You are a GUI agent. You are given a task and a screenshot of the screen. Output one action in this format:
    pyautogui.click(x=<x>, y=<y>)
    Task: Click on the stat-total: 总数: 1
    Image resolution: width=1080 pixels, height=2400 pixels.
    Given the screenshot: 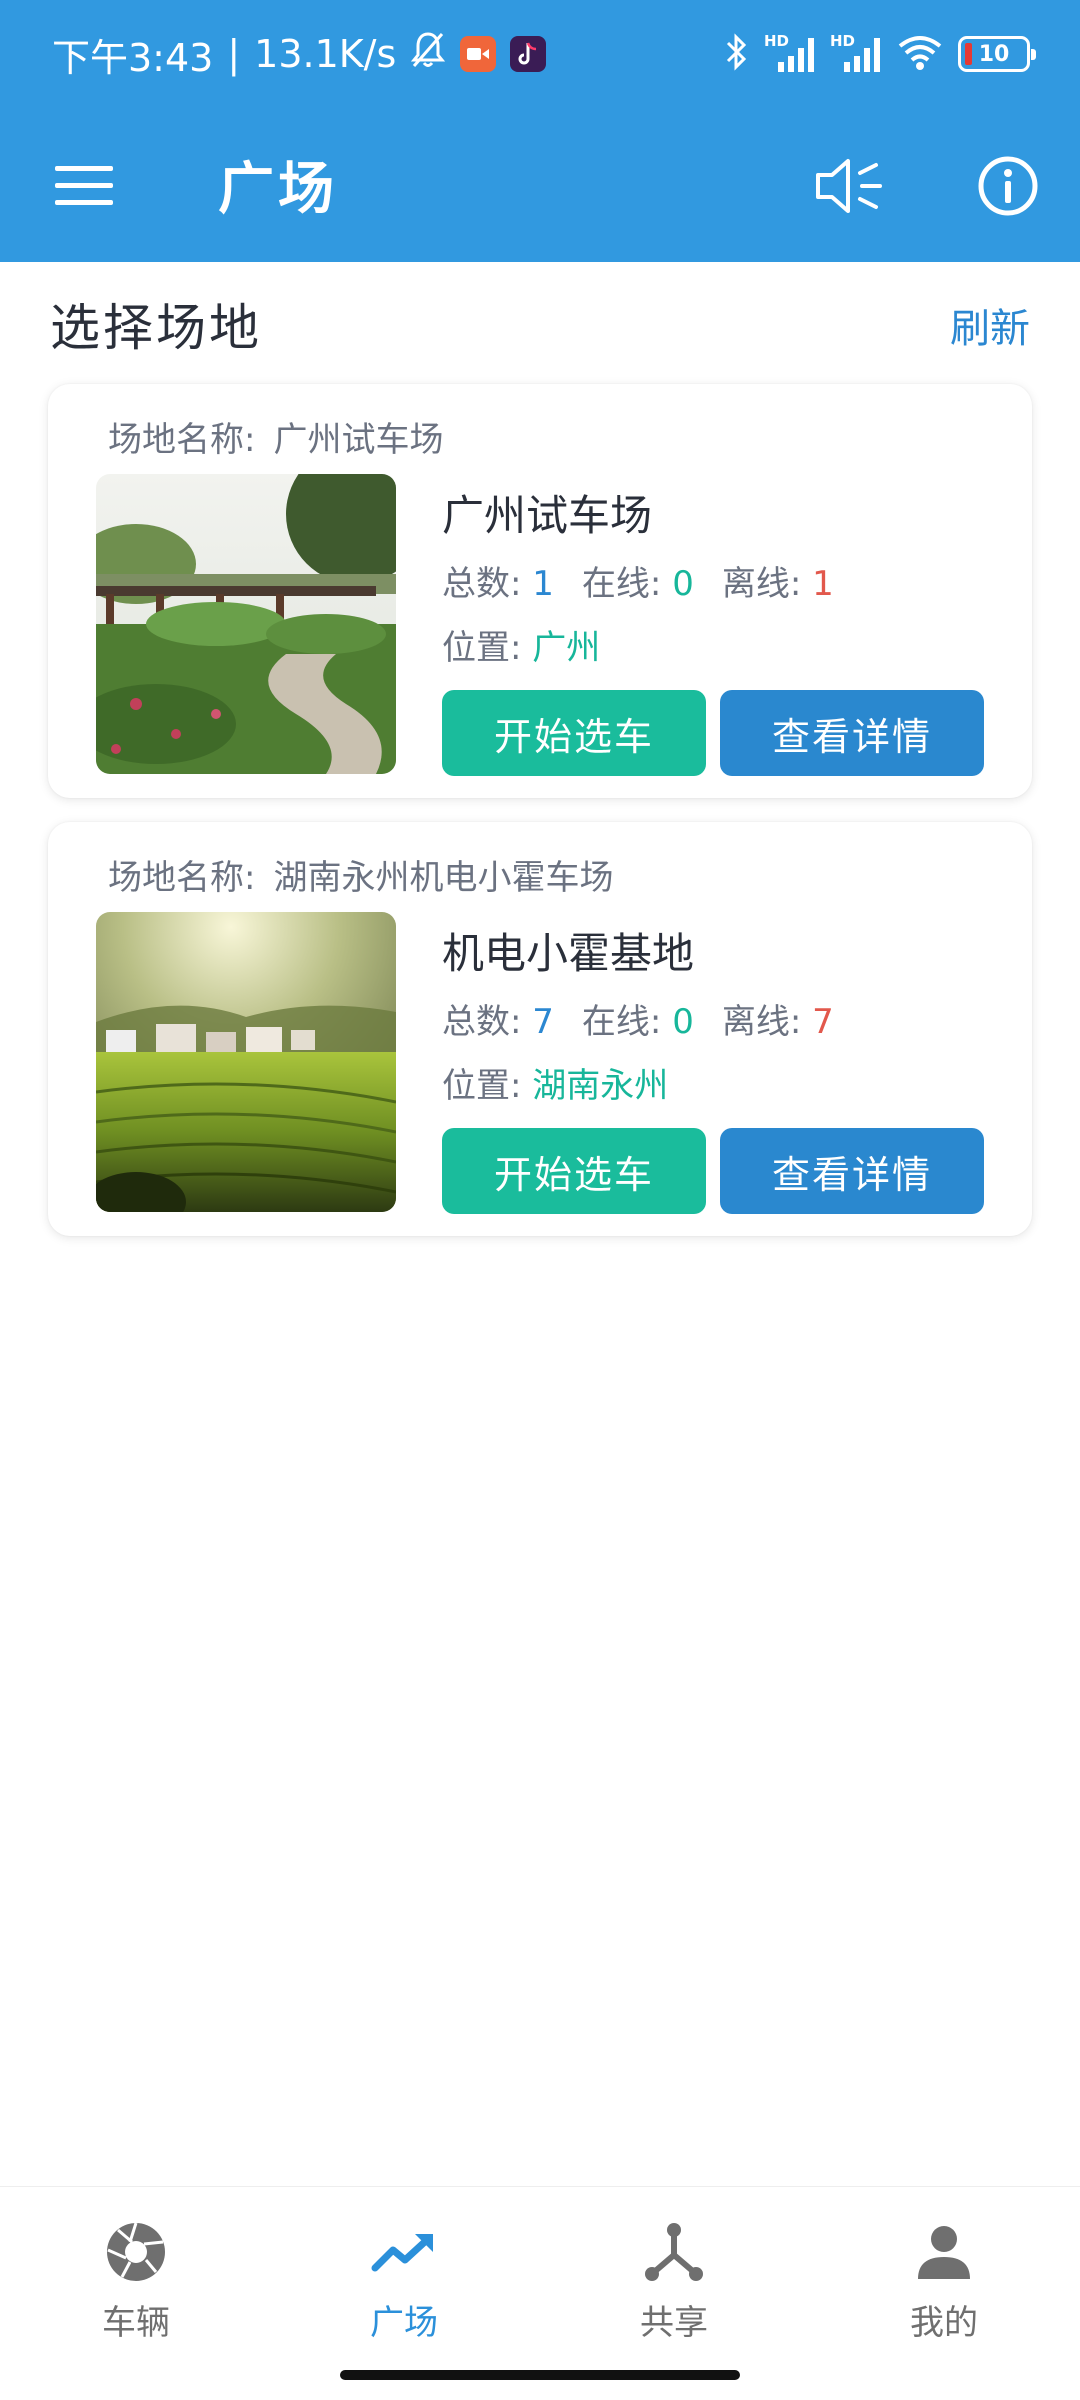 What is the action you would take?
    pyautogui.click(x=498, y=580)
    